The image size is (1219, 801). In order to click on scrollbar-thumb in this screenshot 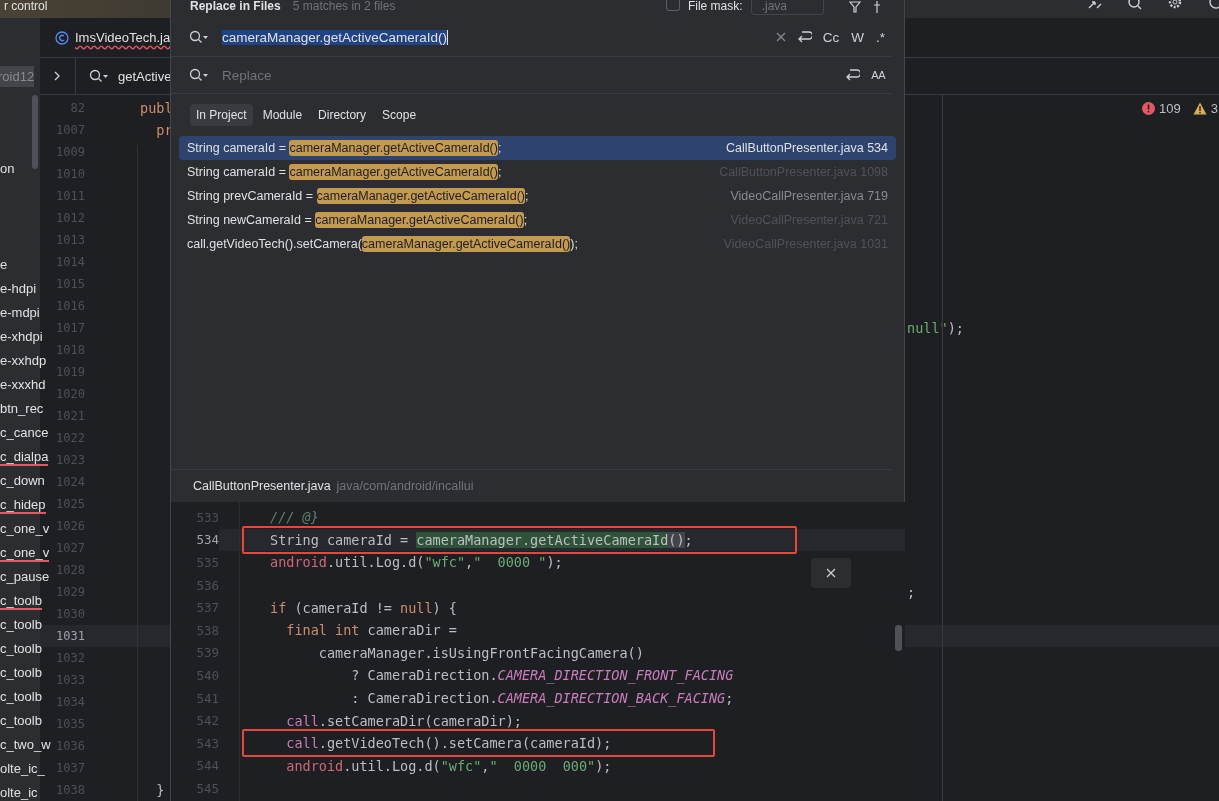, I will do `click(898, 638)`.